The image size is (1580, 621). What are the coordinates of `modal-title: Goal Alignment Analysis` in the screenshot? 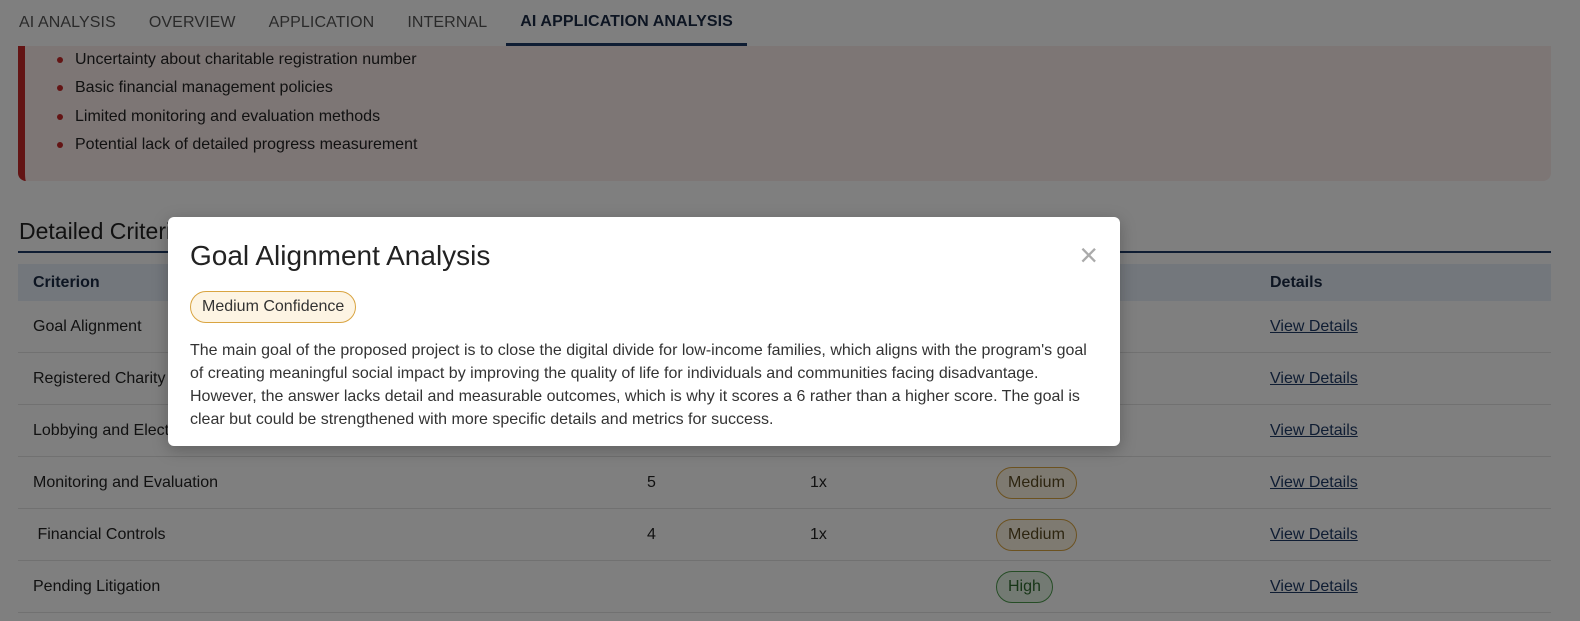 It's located at (340, 255).